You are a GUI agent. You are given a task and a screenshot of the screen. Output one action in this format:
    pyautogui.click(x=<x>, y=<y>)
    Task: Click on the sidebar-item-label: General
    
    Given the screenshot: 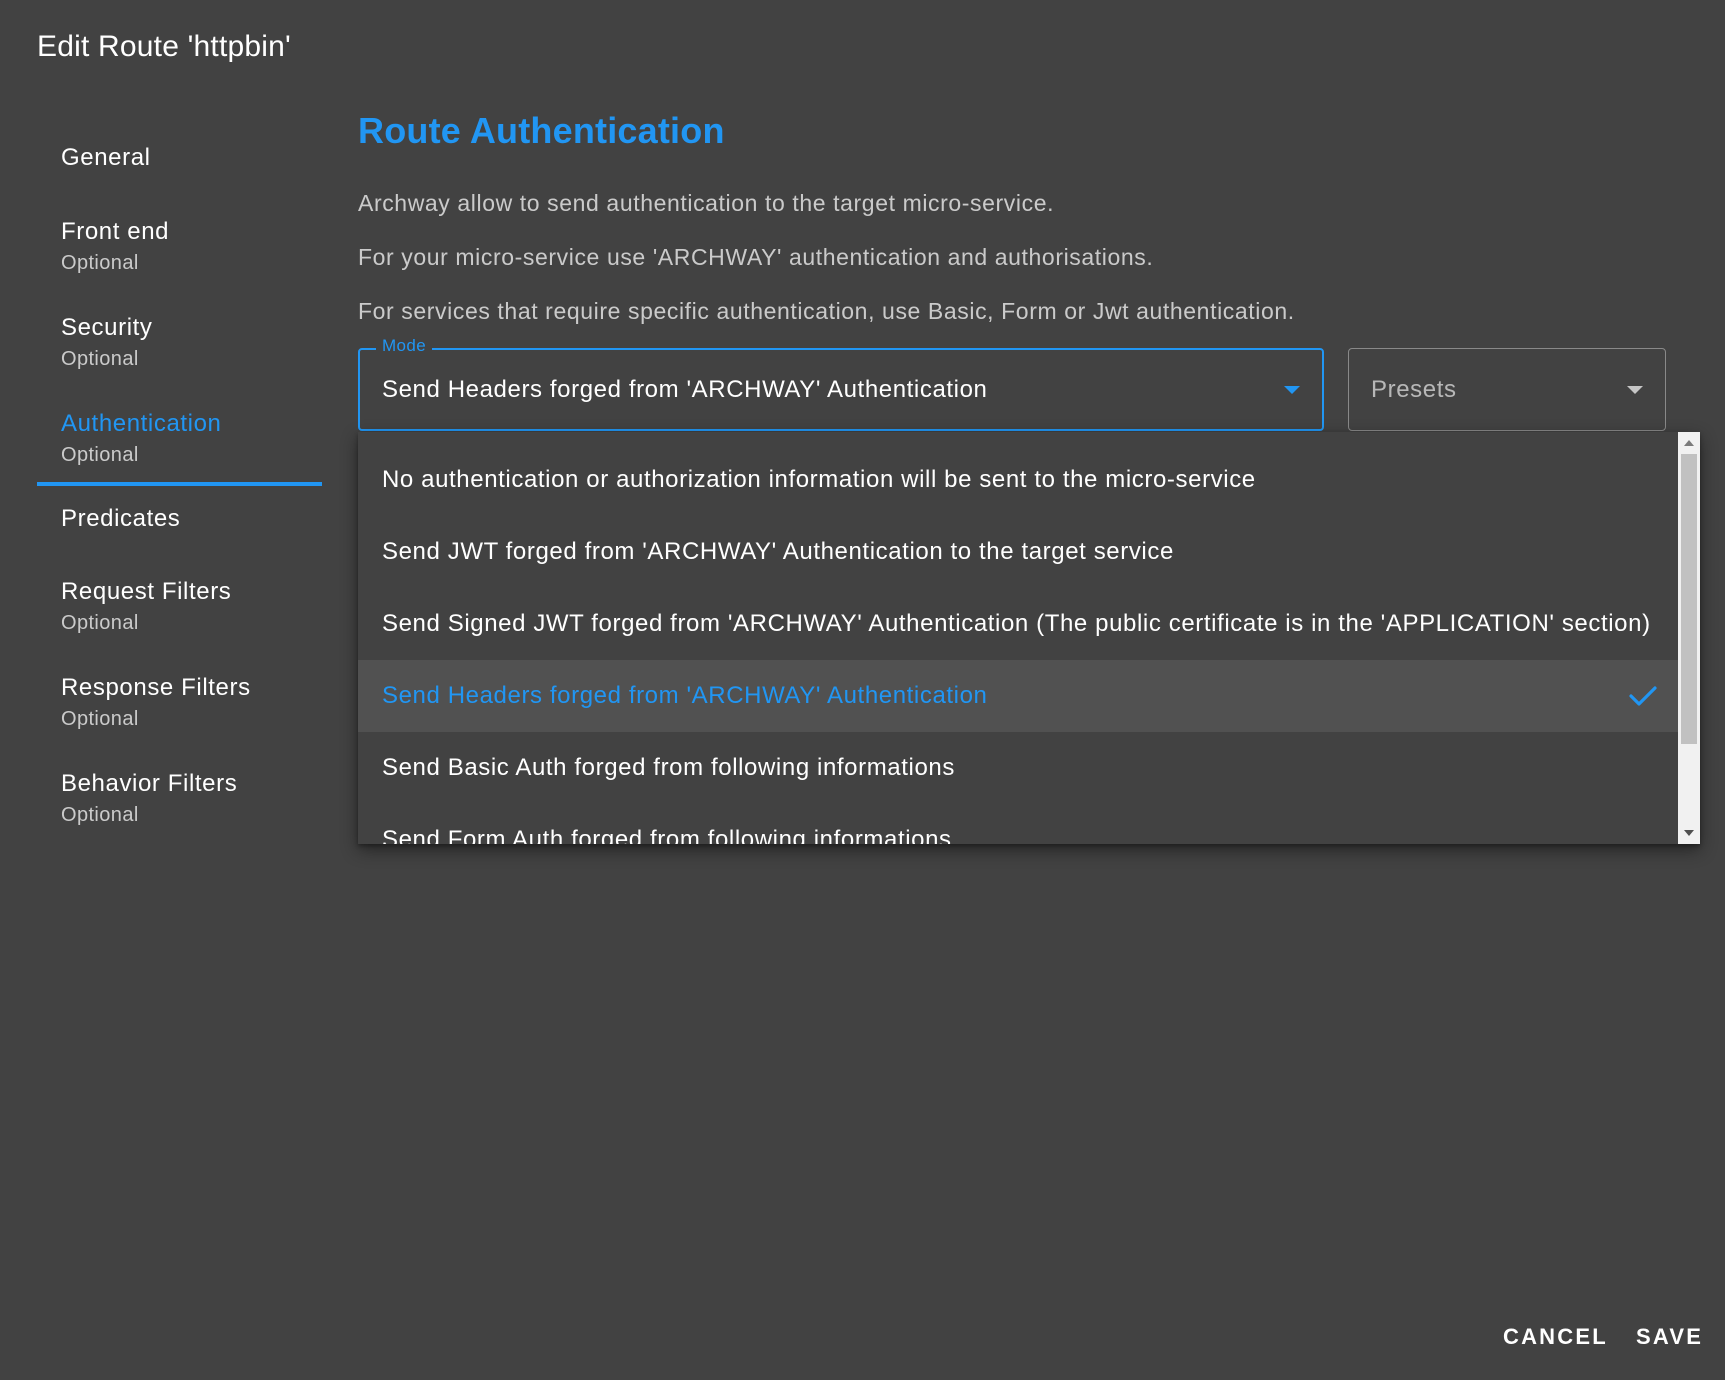 What is the action you would take?
    pyautogui.click(x=106, y=157)
    